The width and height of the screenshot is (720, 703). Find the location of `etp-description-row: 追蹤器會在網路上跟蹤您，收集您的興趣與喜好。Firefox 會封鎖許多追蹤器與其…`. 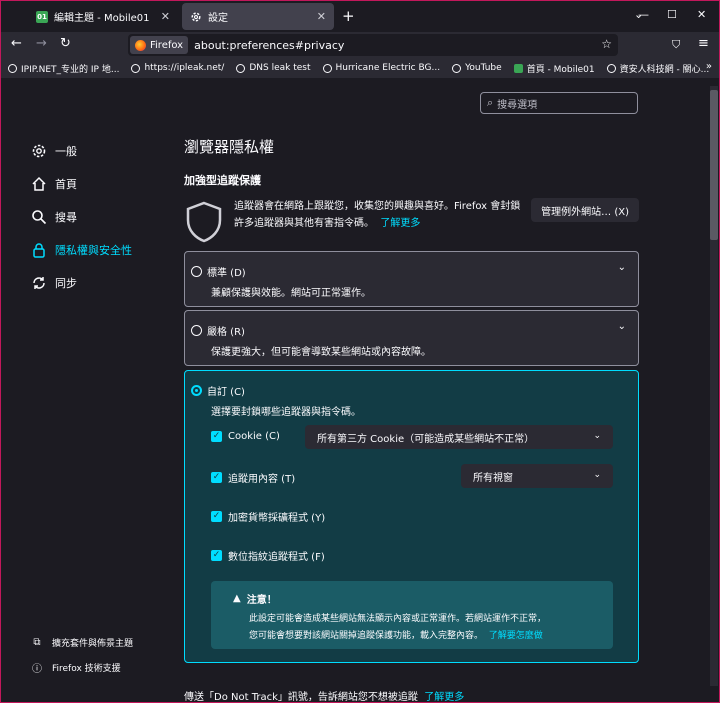

etp-description-row: 追蹤器會在網路上跟蹤您，收集您的興趣與喜好。Firefox 會封鎖許多追蹤器與其… is located at coordinates (411, 224).